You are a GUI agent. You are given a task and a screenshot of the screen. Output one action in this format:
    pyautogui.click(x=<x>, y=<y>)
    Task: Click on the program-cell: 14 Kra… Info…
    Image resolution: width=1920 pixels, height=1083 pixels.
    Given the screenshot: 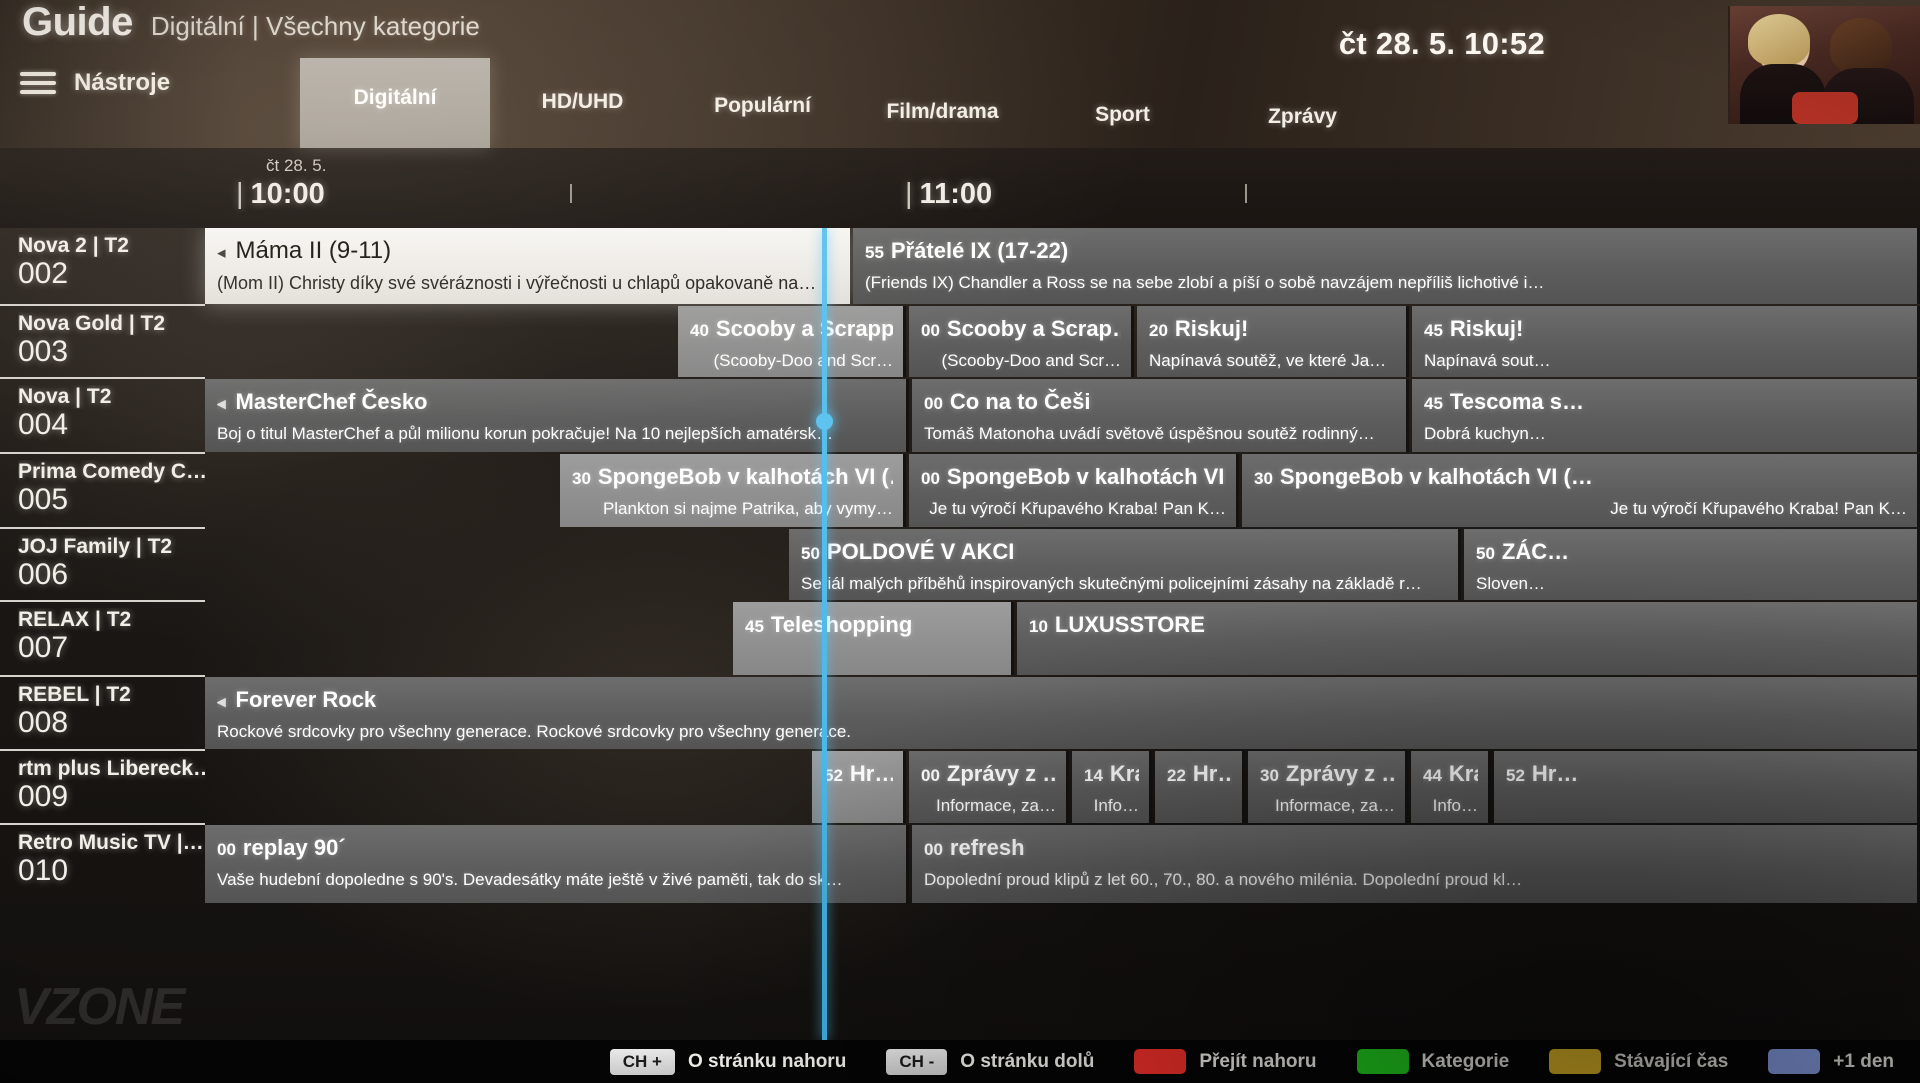 What is the action you would take?
    pyautogui.click(x=1112, y=787)
    